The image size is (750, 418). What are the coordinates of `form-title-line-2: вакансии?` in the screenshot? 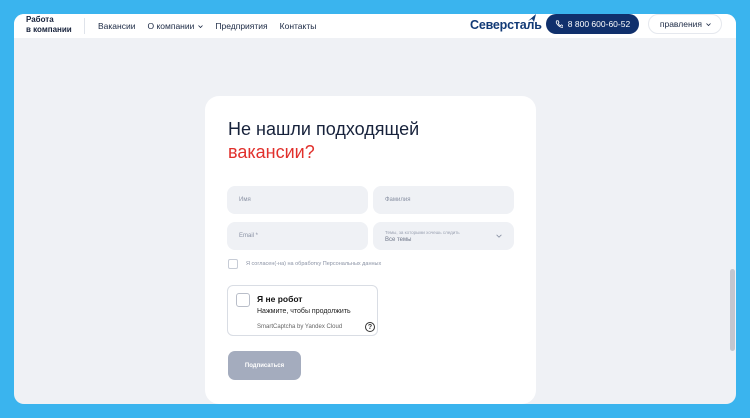 It's located at (271, 152).